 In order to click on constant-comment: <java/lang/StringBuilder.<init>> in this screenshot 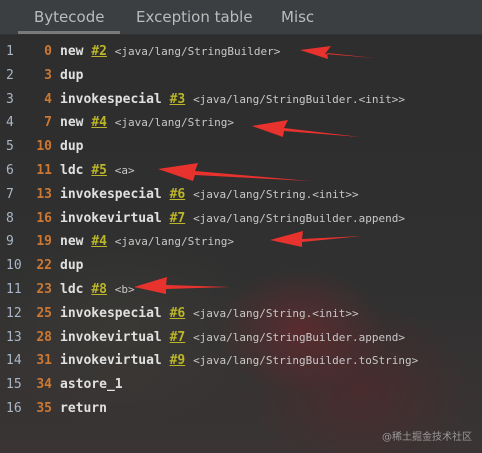, I will do `click(299, 99)`.